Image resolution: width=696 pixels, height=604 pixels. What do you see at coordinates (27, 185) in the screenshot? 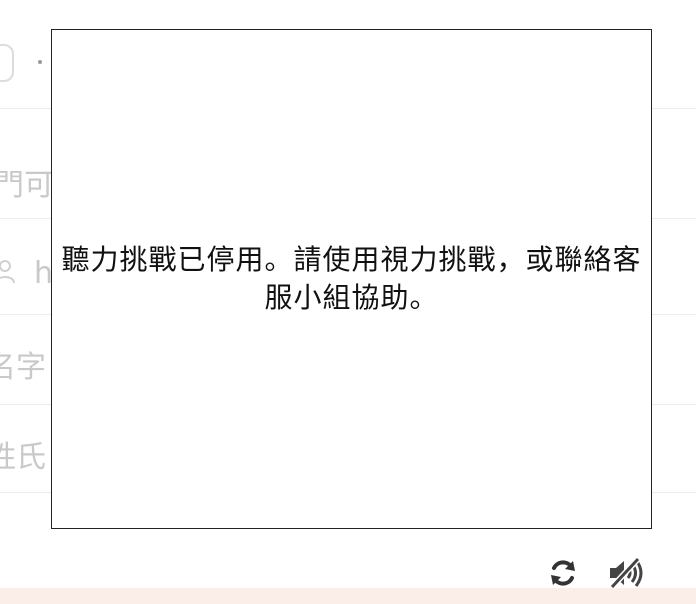
I see `form-label-2: 門可` at bounding box center [27, 185].